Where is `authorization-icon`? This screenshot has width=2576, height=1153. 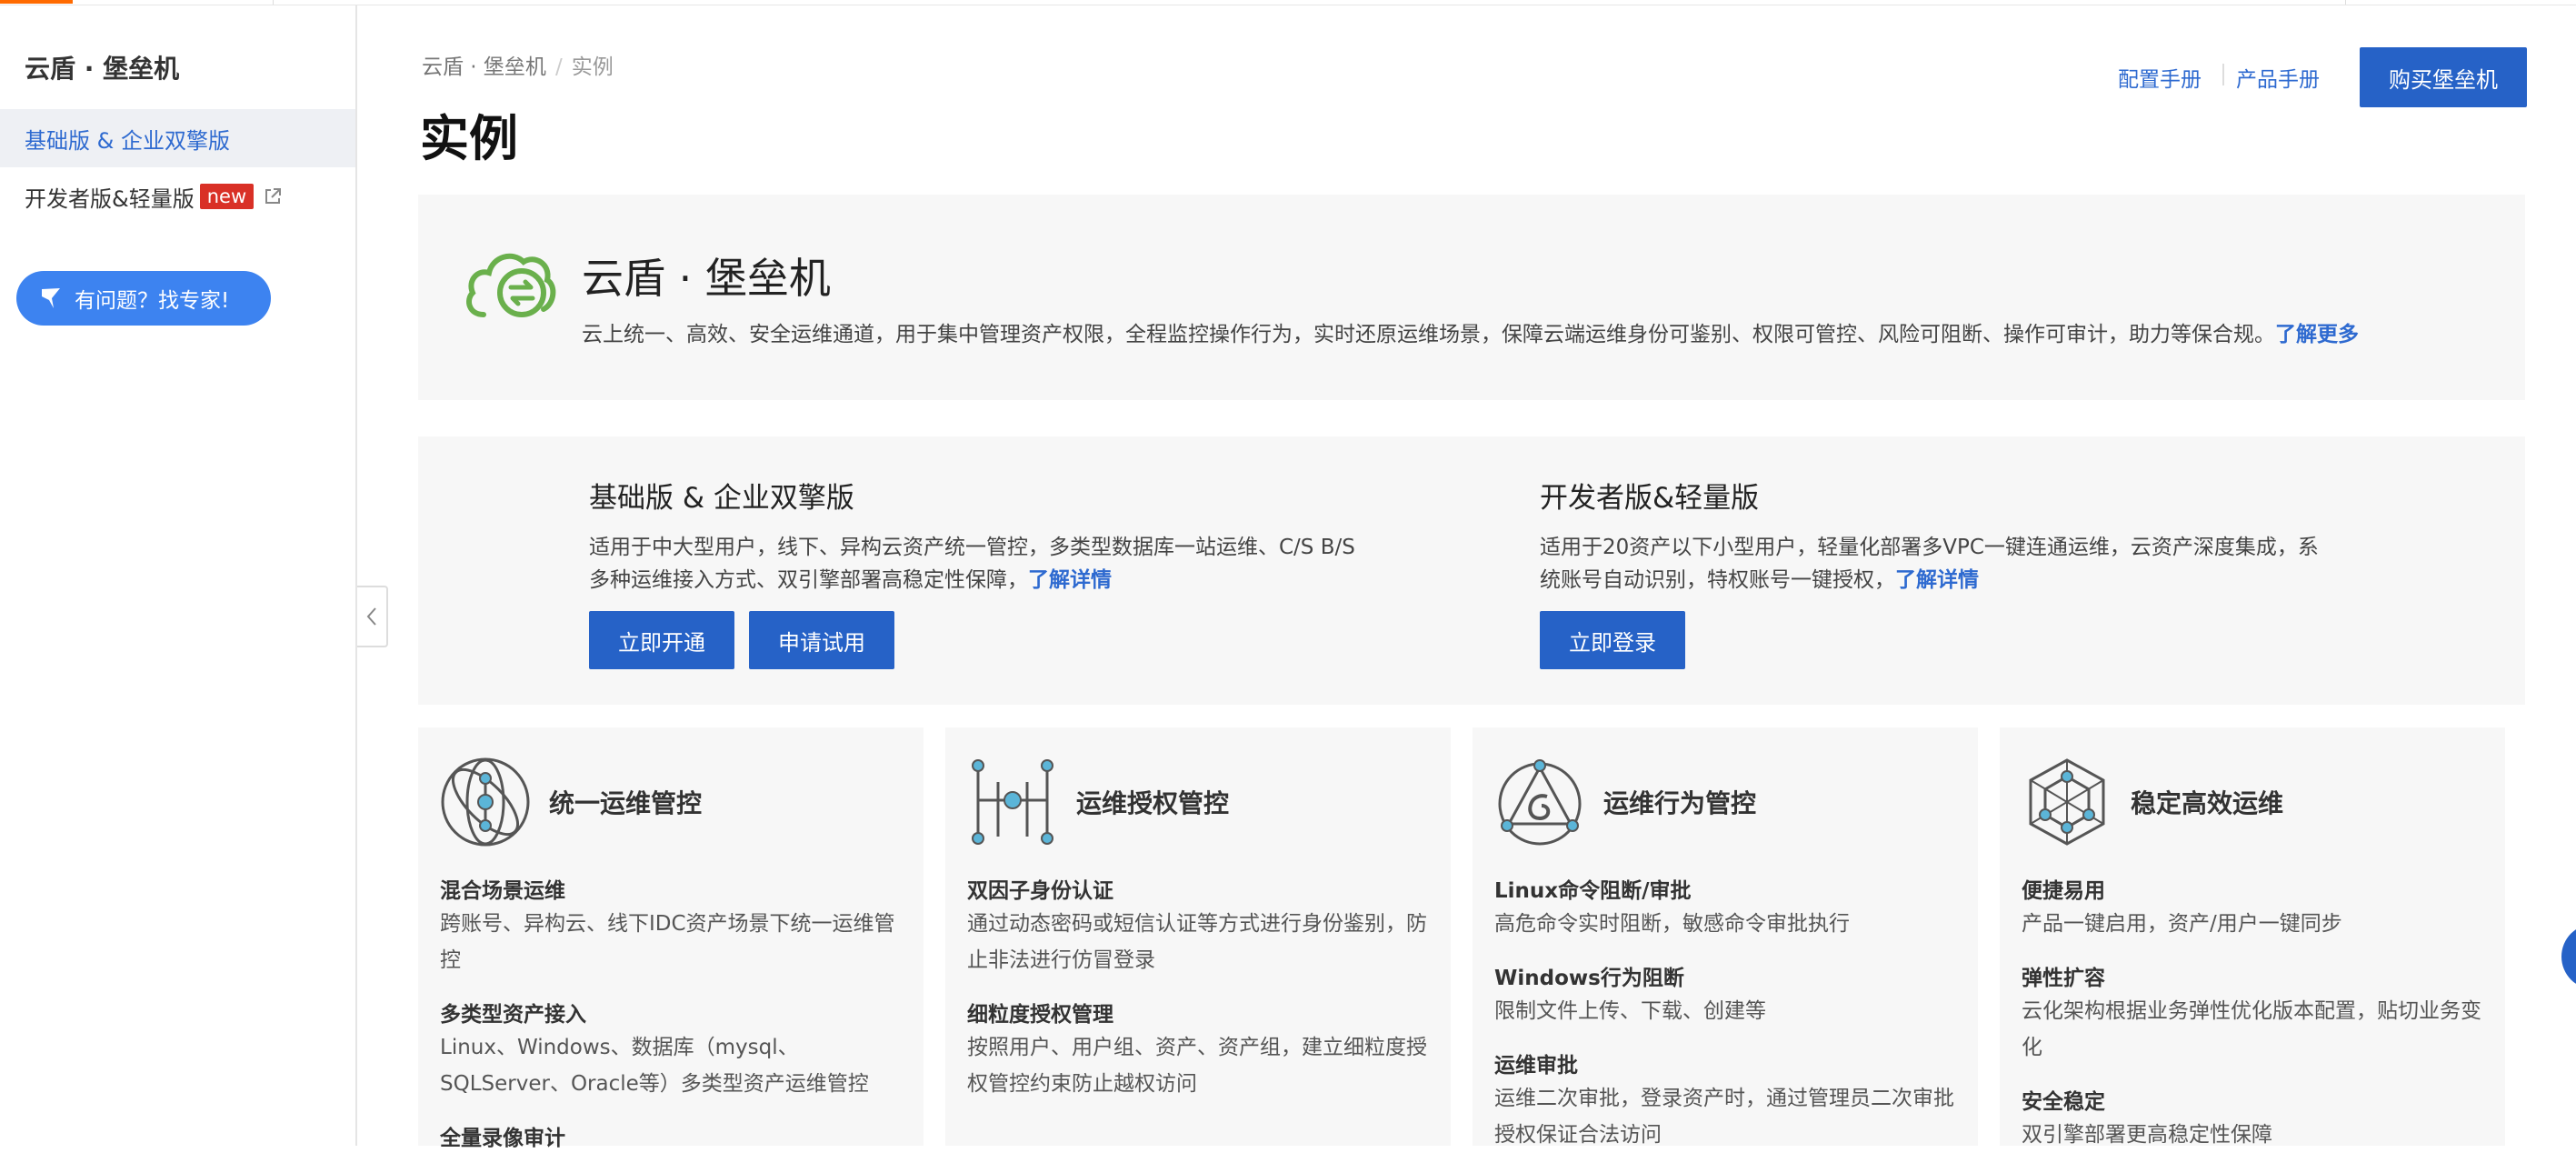 authorization-icon is located at coordinates (1012, 802).